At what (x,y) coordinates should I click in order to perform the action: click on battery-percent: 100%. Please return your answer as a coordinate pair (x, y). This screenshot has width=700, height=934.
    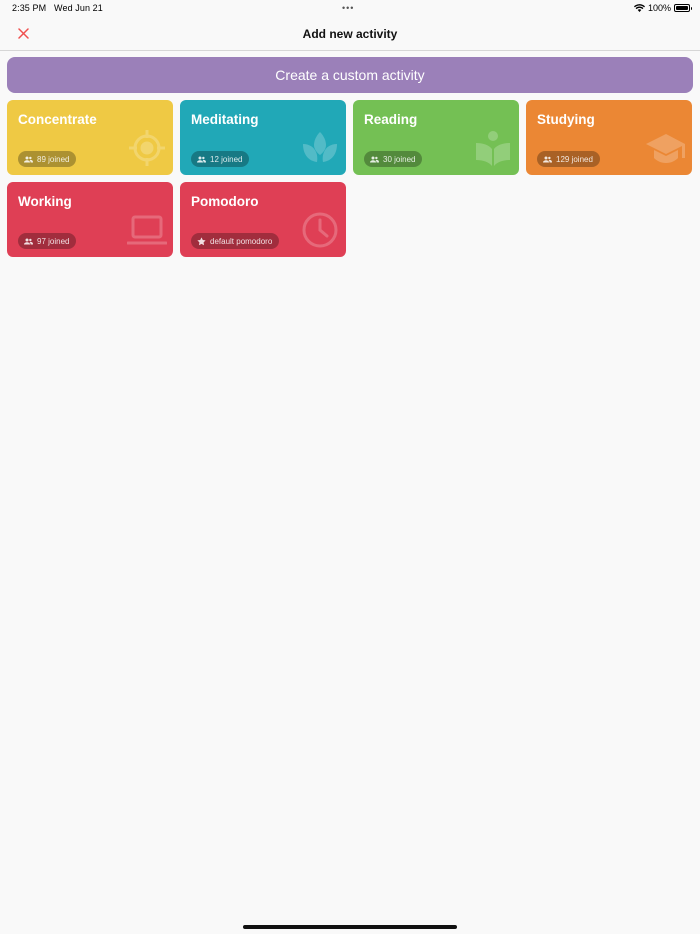
    Looking at the image, I should click on (659, 8).